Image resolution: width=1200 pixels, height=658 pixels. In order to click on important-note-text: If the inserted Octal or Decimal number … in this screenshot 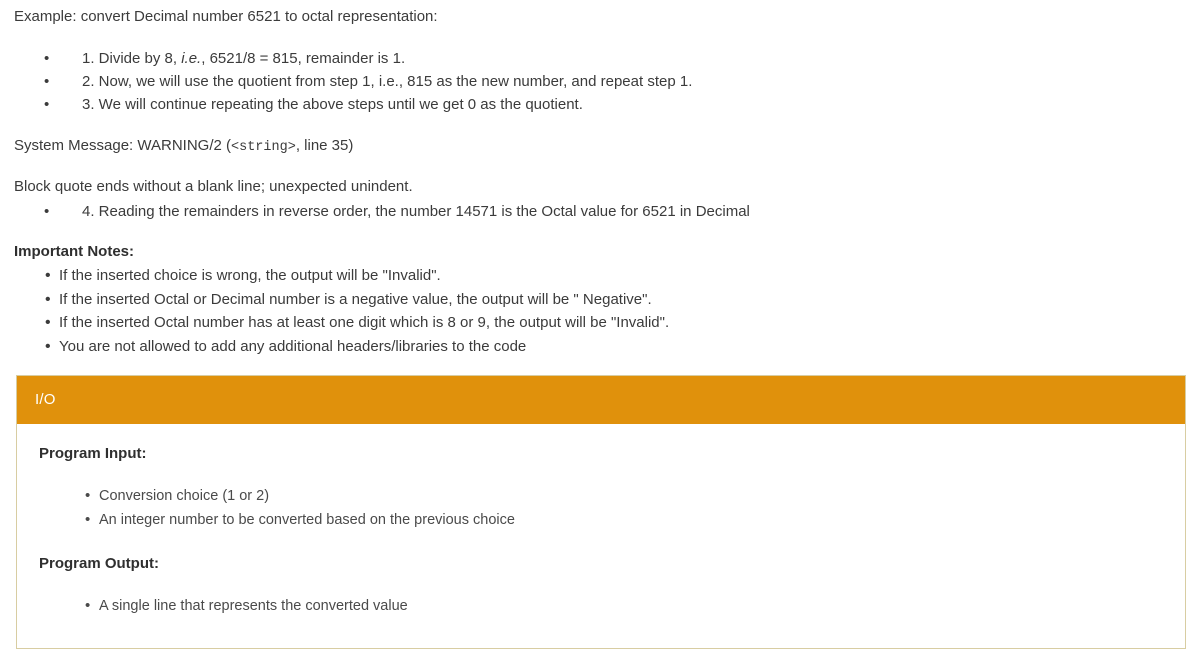, I will do `click(355, 299)`.